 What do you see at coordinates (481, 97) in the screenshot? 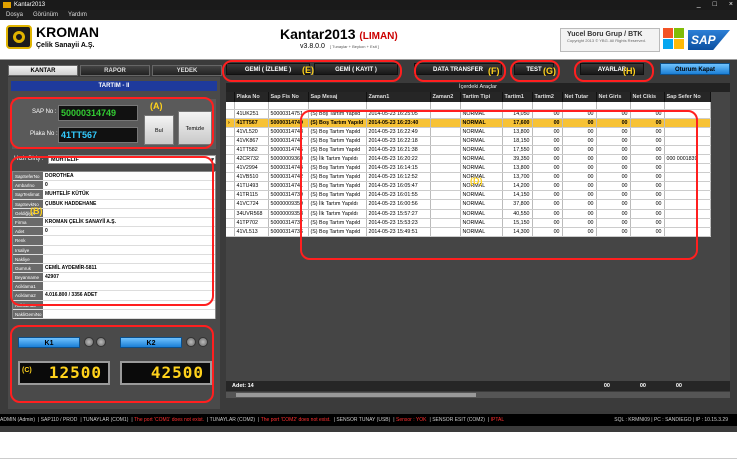
I see `column-header: Tartim Tipi` at bounding box center [481, 97].